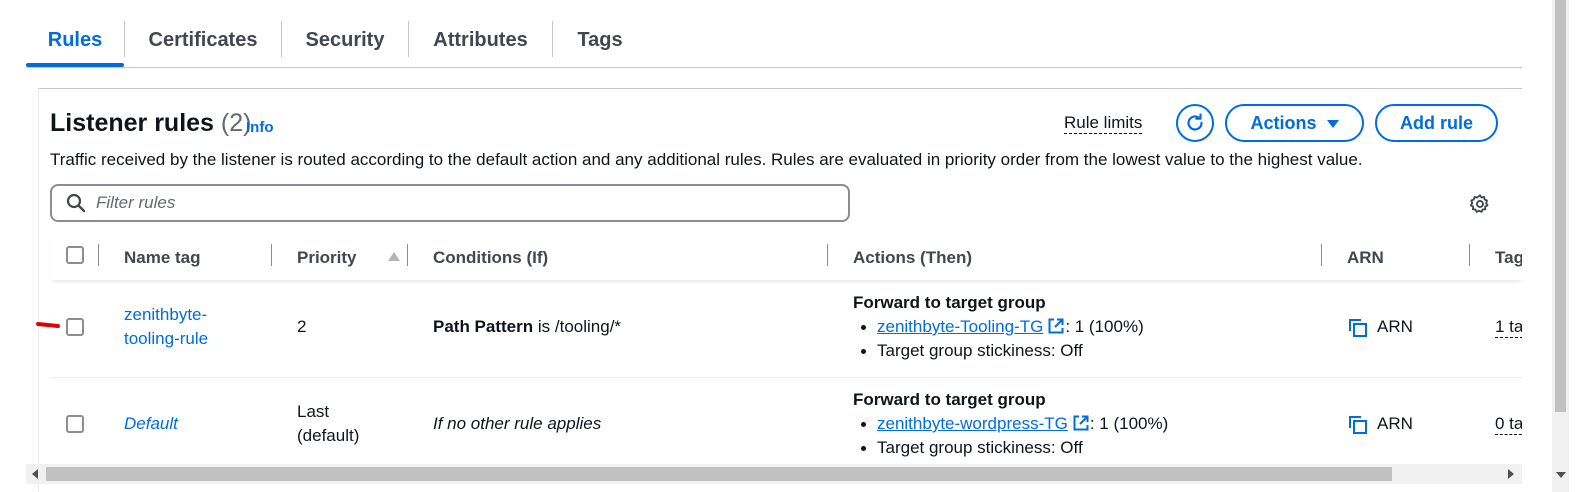  I want to click on tab-security: Security, so click(345, 40).